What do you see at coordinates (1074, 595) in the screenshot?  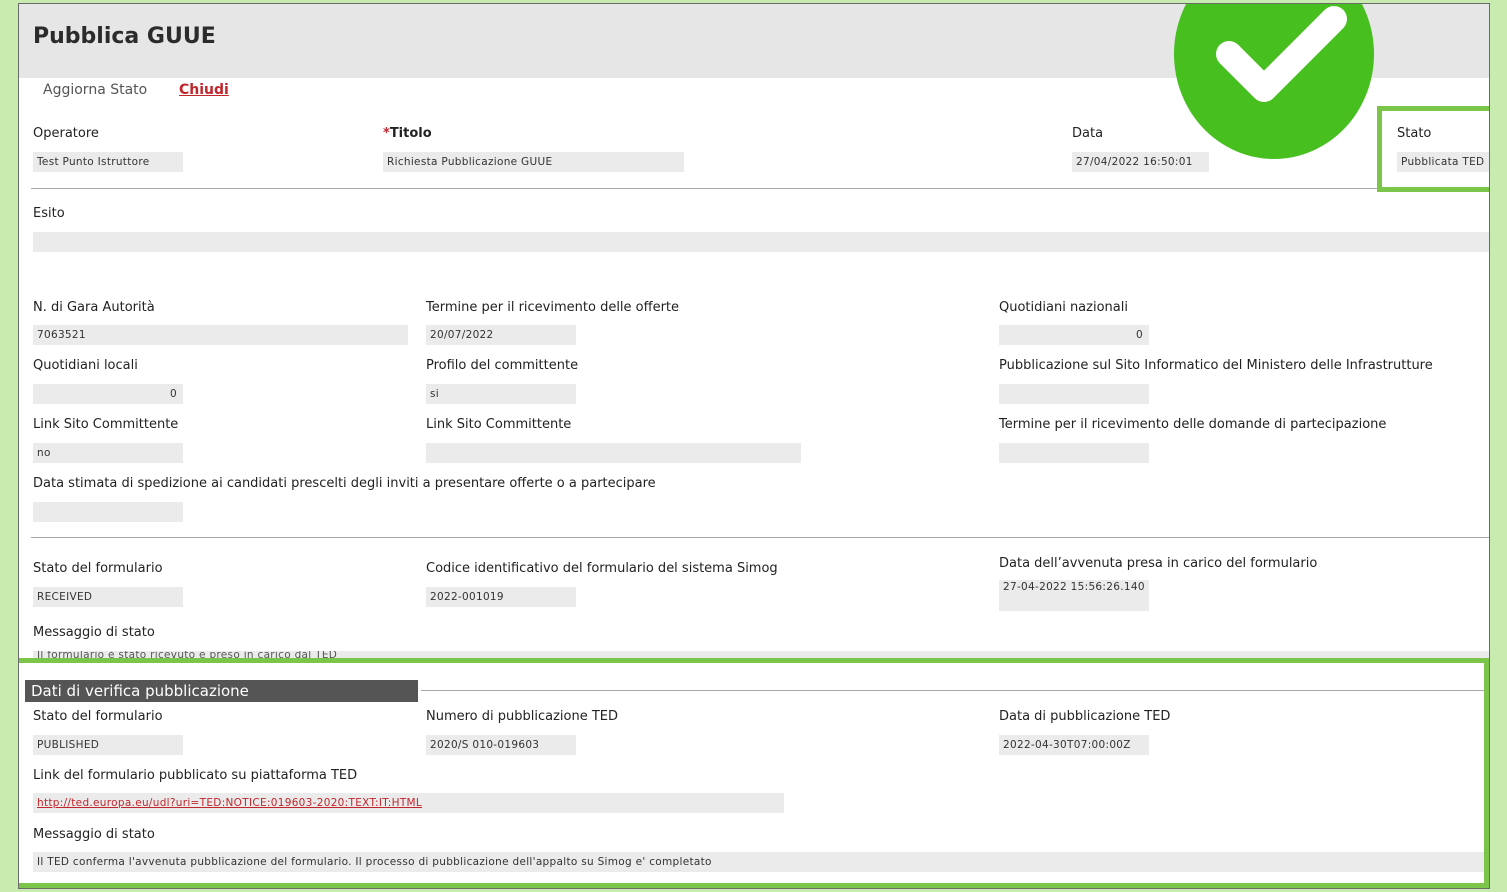 I see `data-presa-carico-field: 27-04-2022 15:56:26.140` at bounding box center [1074, 595].